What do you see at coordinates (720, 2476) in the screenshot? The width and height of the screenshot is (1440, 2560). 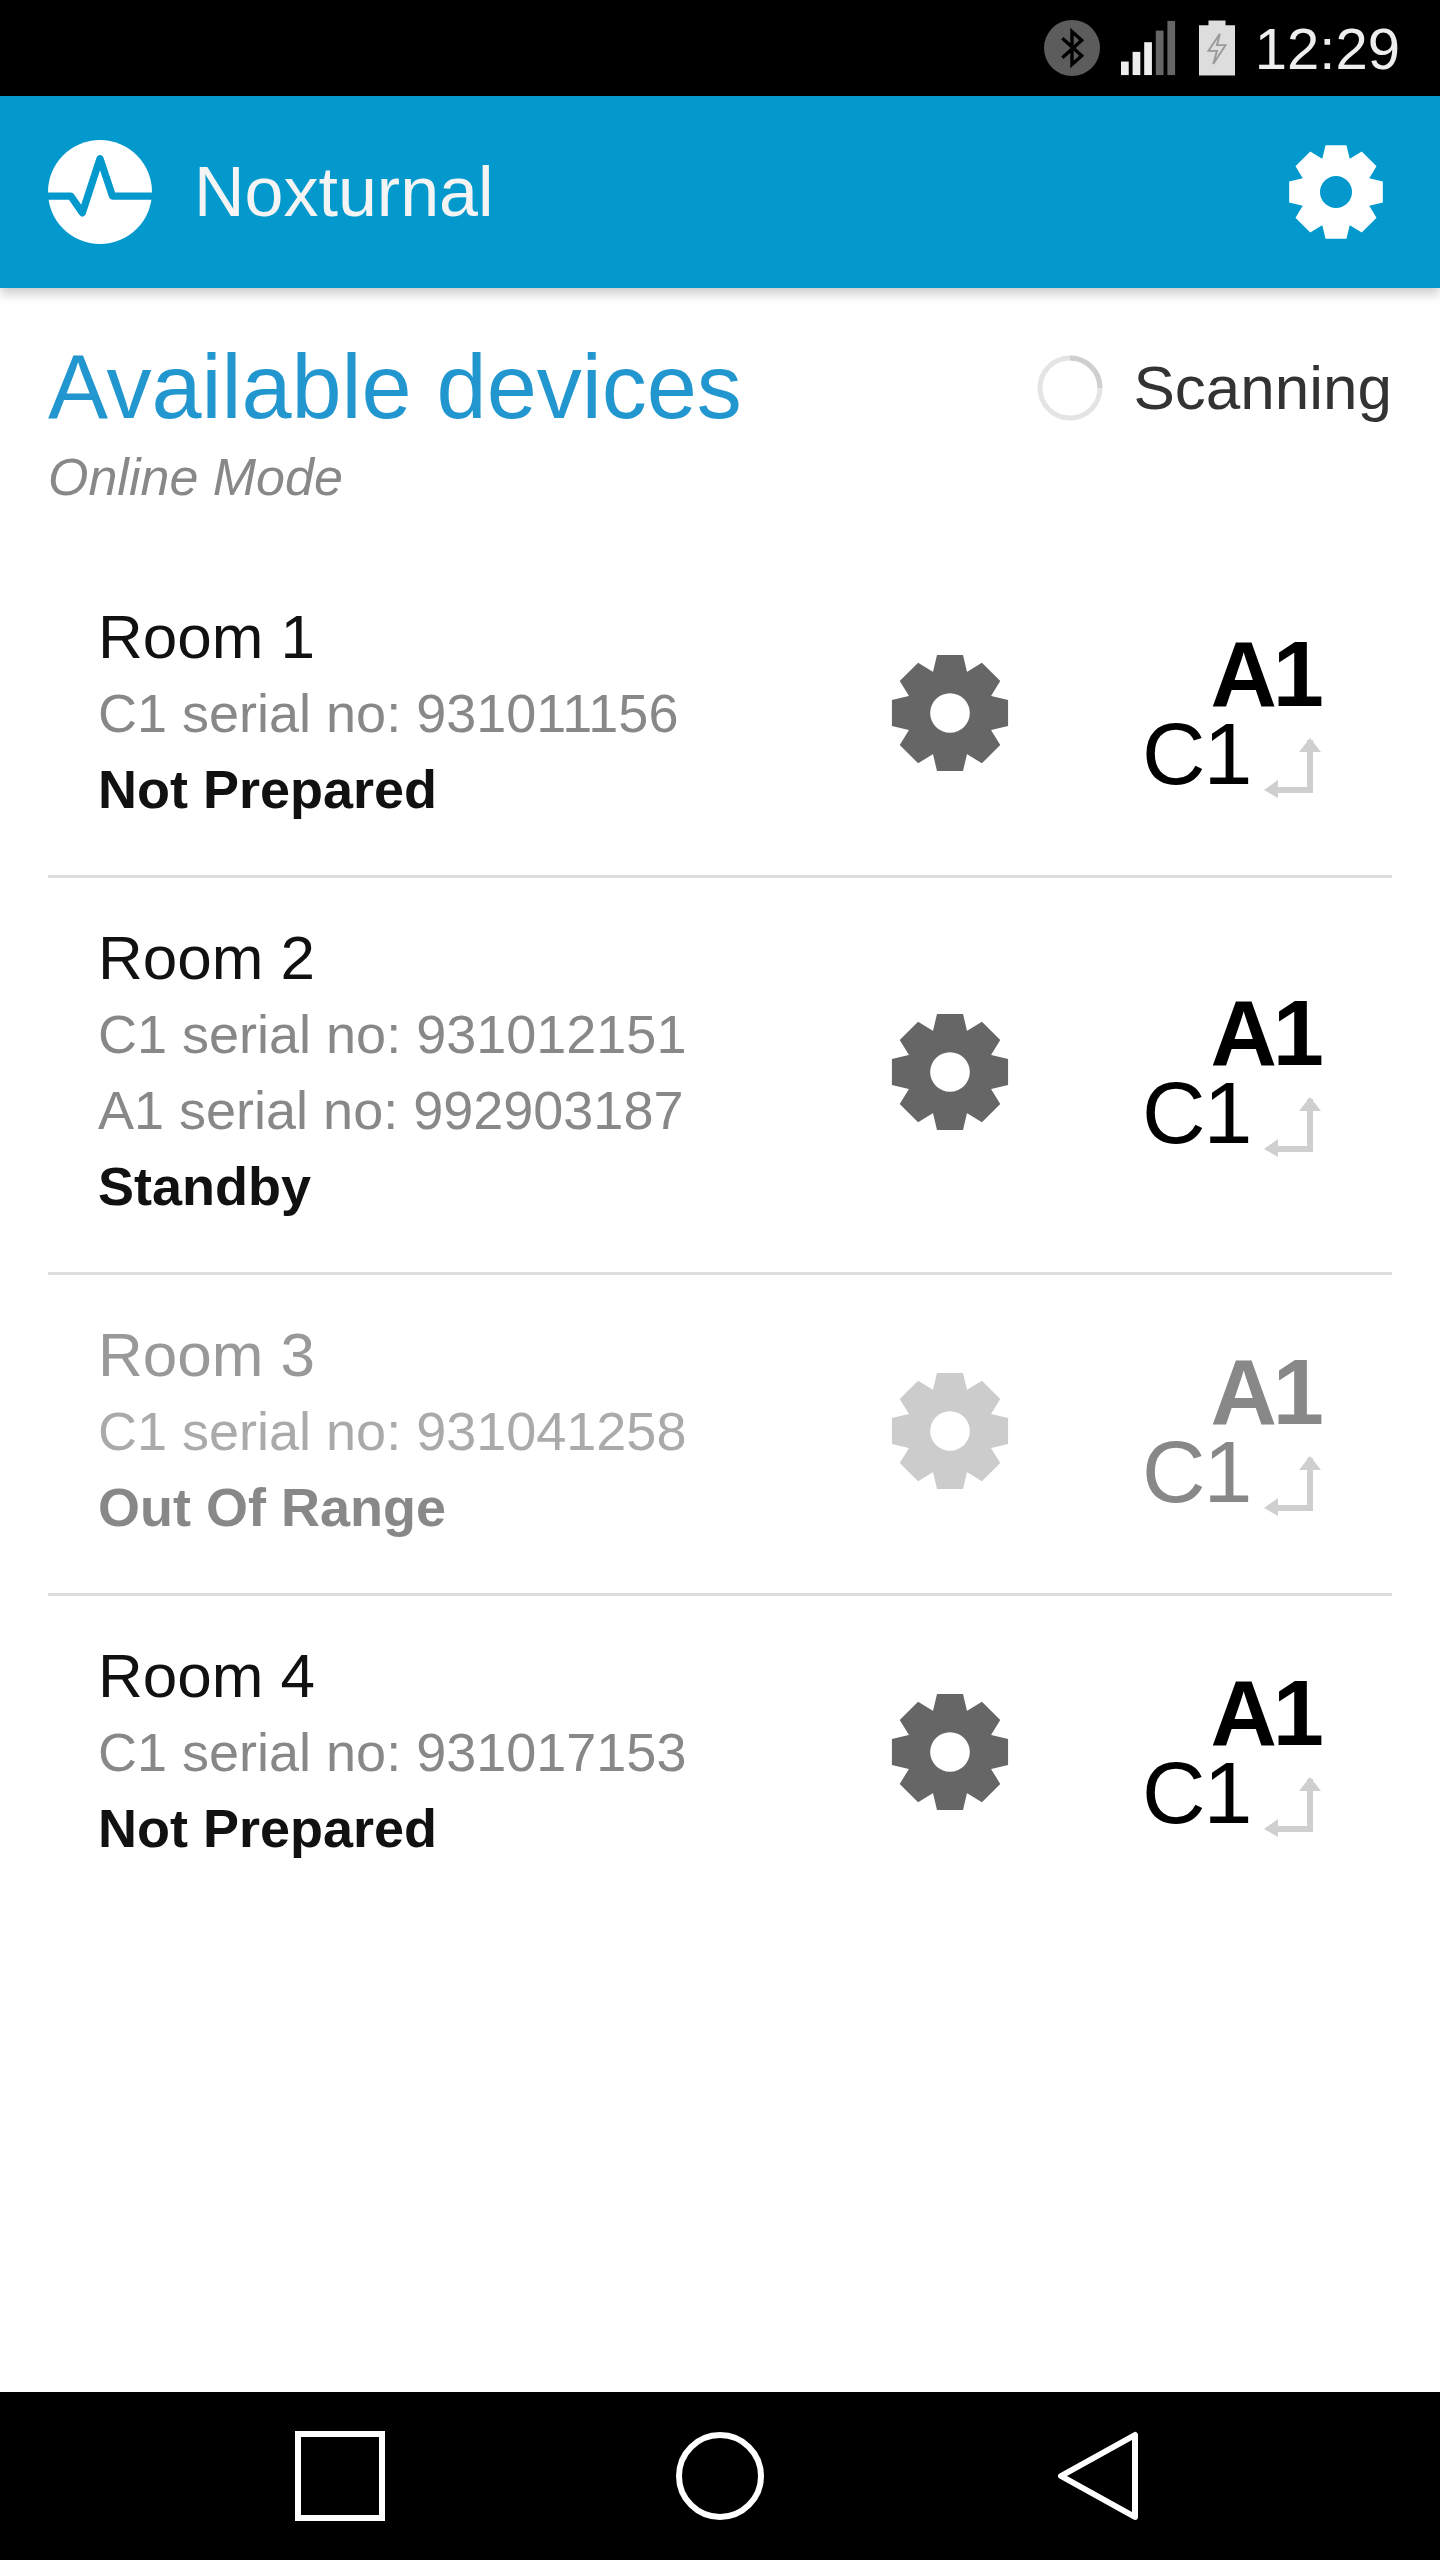 I see `home-icon` at bounding box center [720, 2476].